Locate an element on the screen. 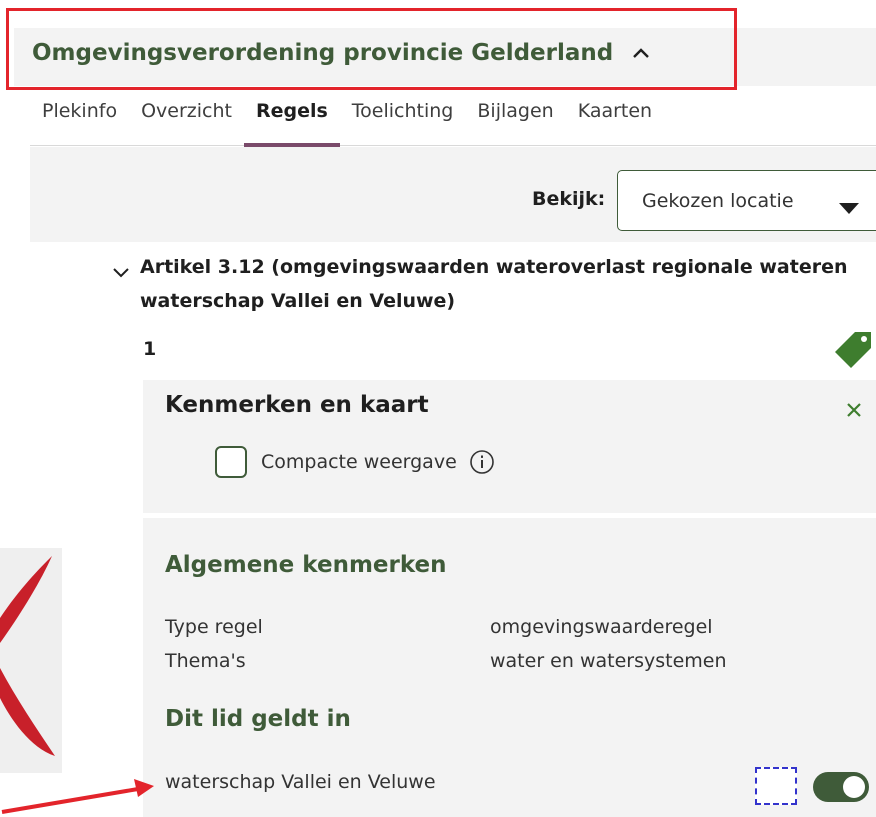  kenmerk-row: Type regel omgevingswaarderegel is located at coordinates (439, 627).